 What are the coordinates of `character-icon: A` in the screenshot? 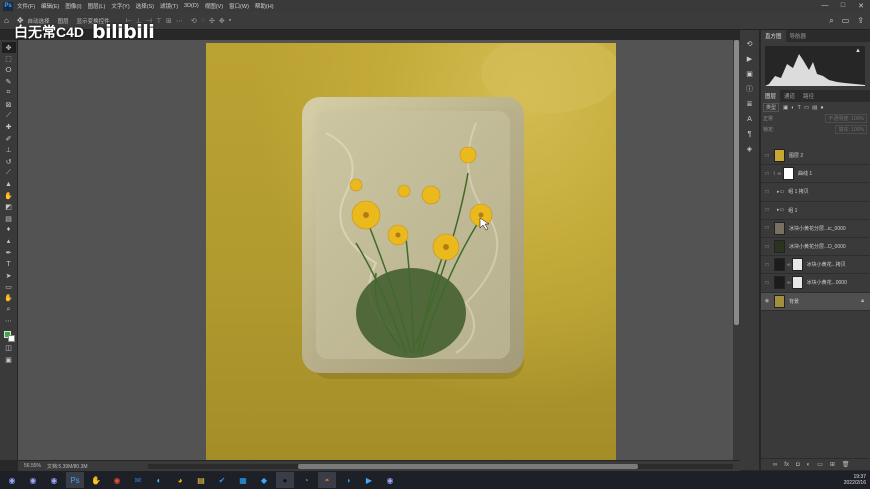 It's located at (750, 119).